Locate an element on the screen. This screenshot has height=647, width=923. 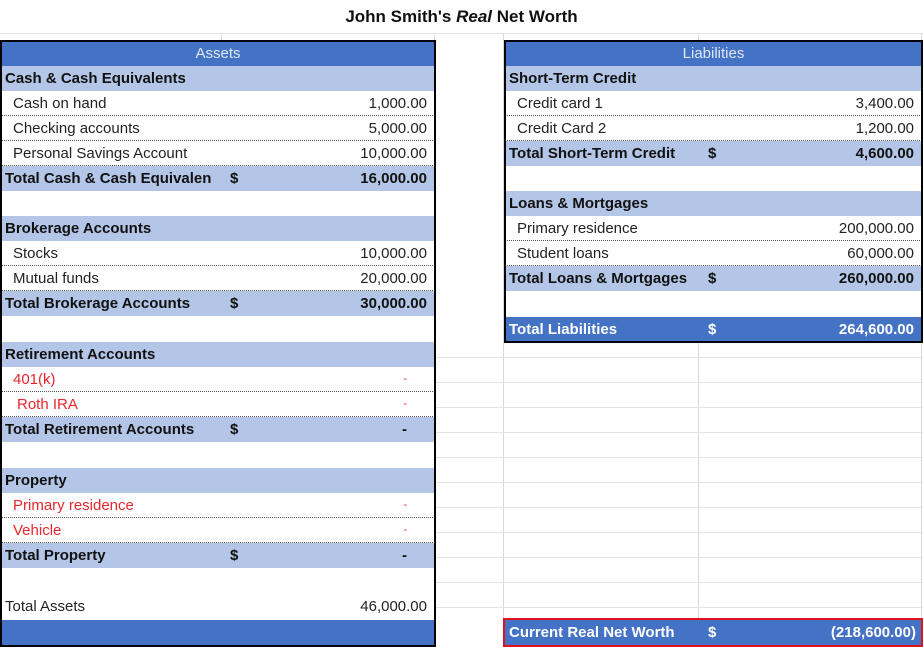
assets-header: Assets is located at coordinates (218, 53).